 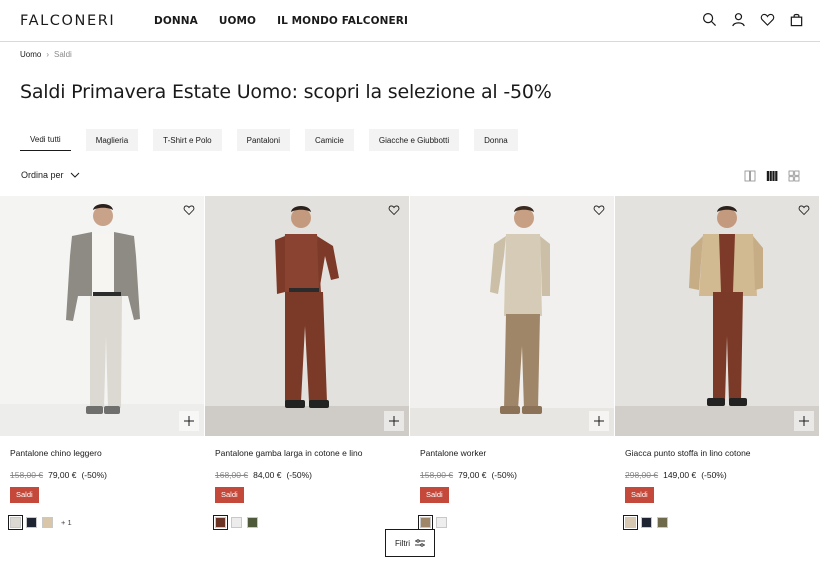 I want to click on product-name: Pantalone chino leggero, so click(x=102, y=454).